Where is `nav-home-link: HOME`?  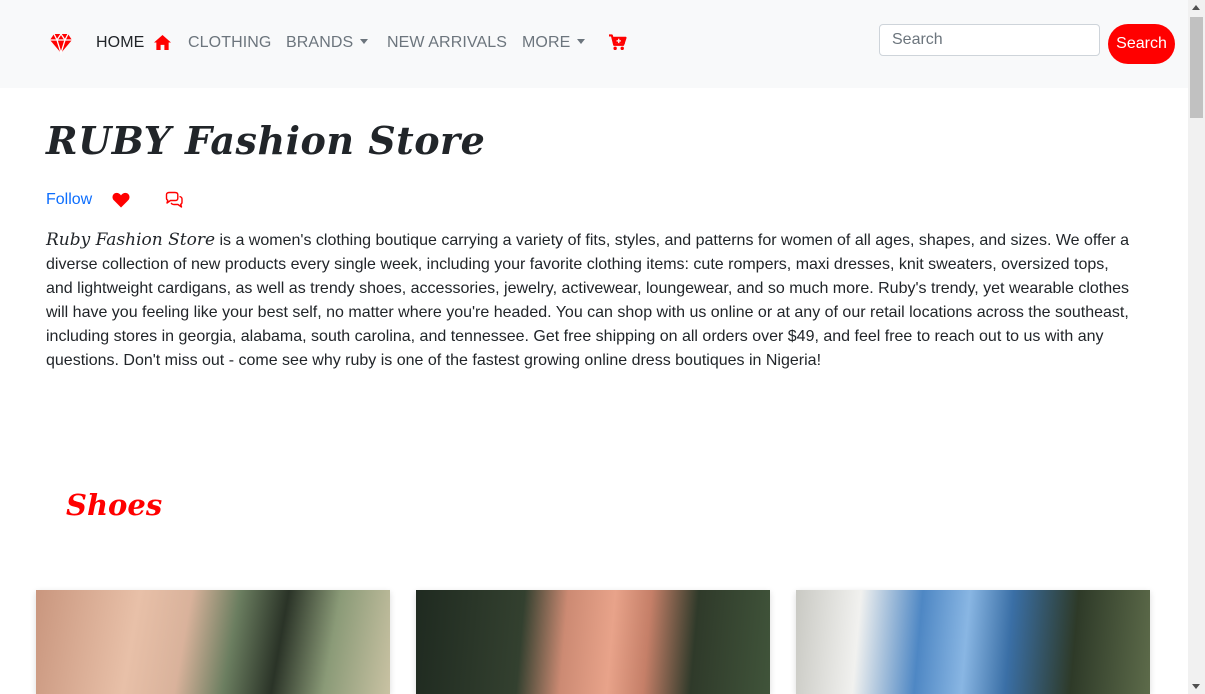
nav-home-link: HOME is located at coordinates (120, 43).